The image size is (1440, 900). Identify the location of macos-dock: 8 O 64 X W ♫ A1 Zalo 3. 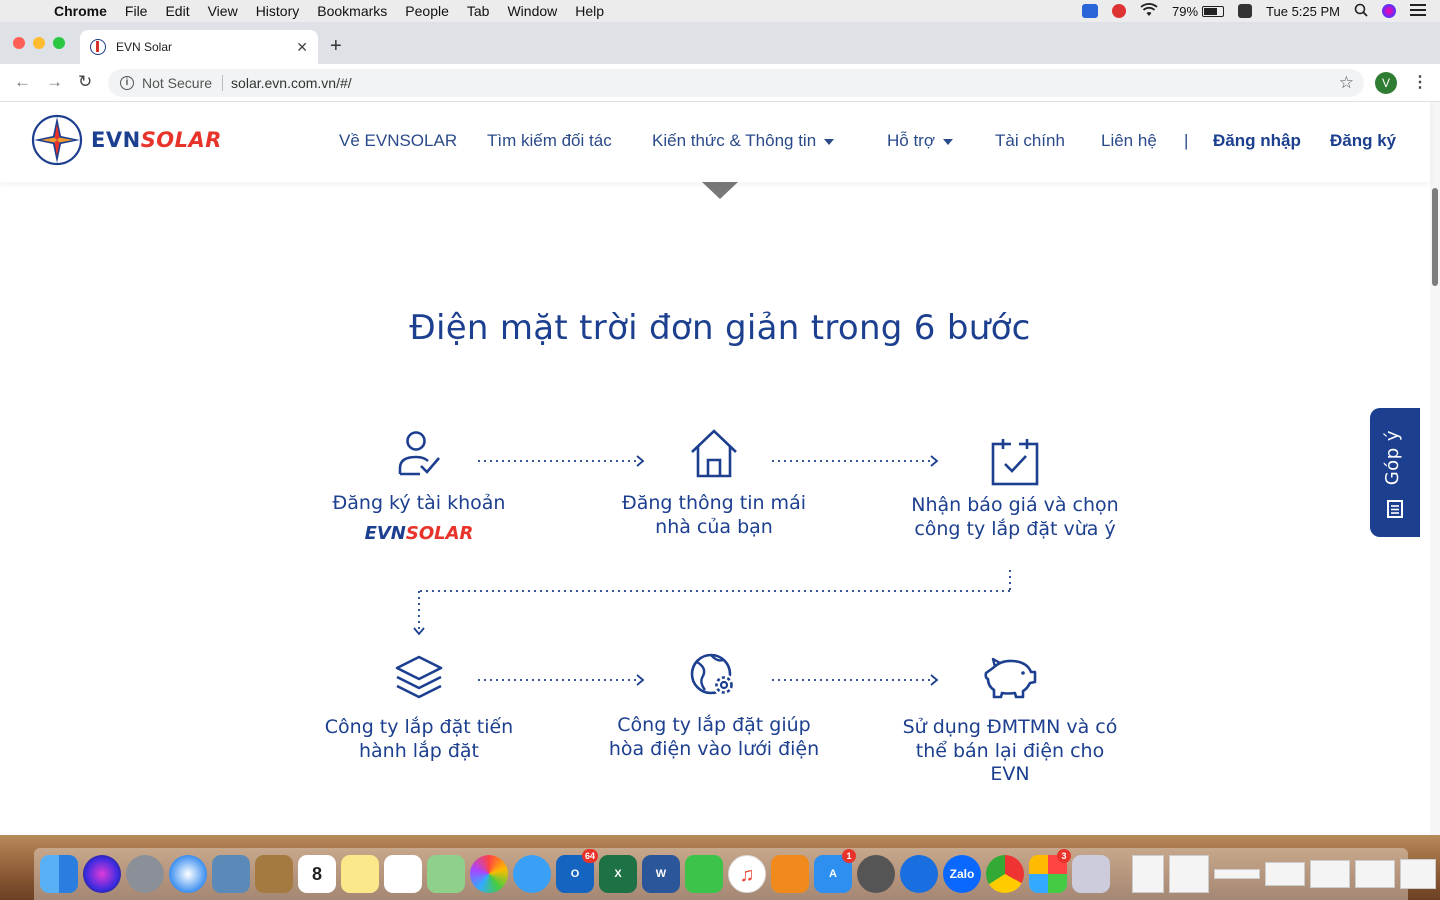
(735, 874).